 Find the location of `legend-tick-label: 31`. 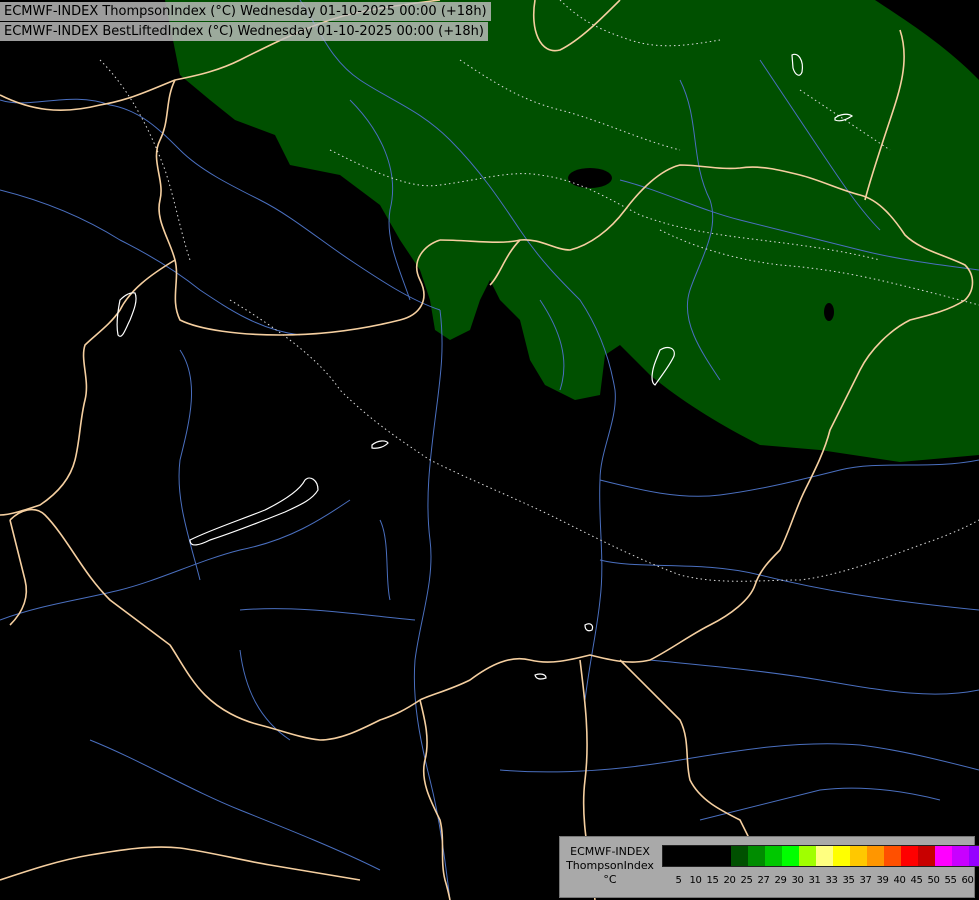

legend-tick-label: 31 is located at coordinates (814, 880).